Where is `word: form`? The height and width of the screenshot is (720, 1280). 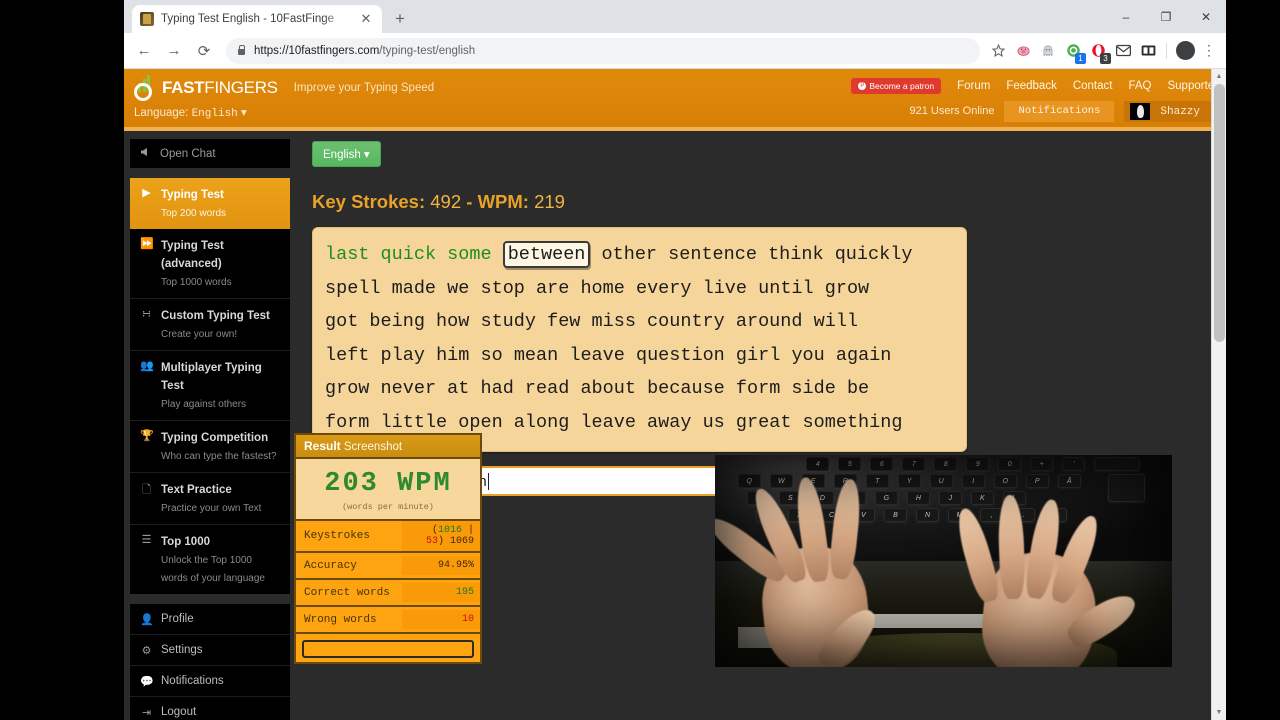 word: form is located at coordinates (347, 422).